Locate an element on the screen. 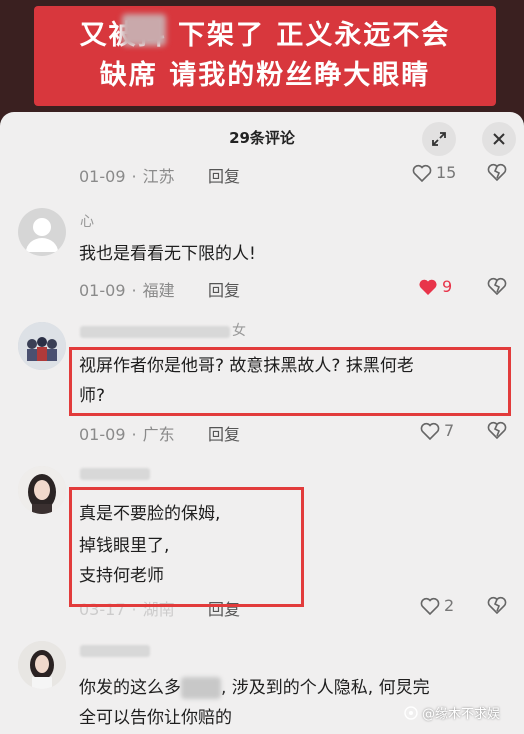 This screenshot has width=524, height=734. expand-icon is located at coordinates (439, 139).